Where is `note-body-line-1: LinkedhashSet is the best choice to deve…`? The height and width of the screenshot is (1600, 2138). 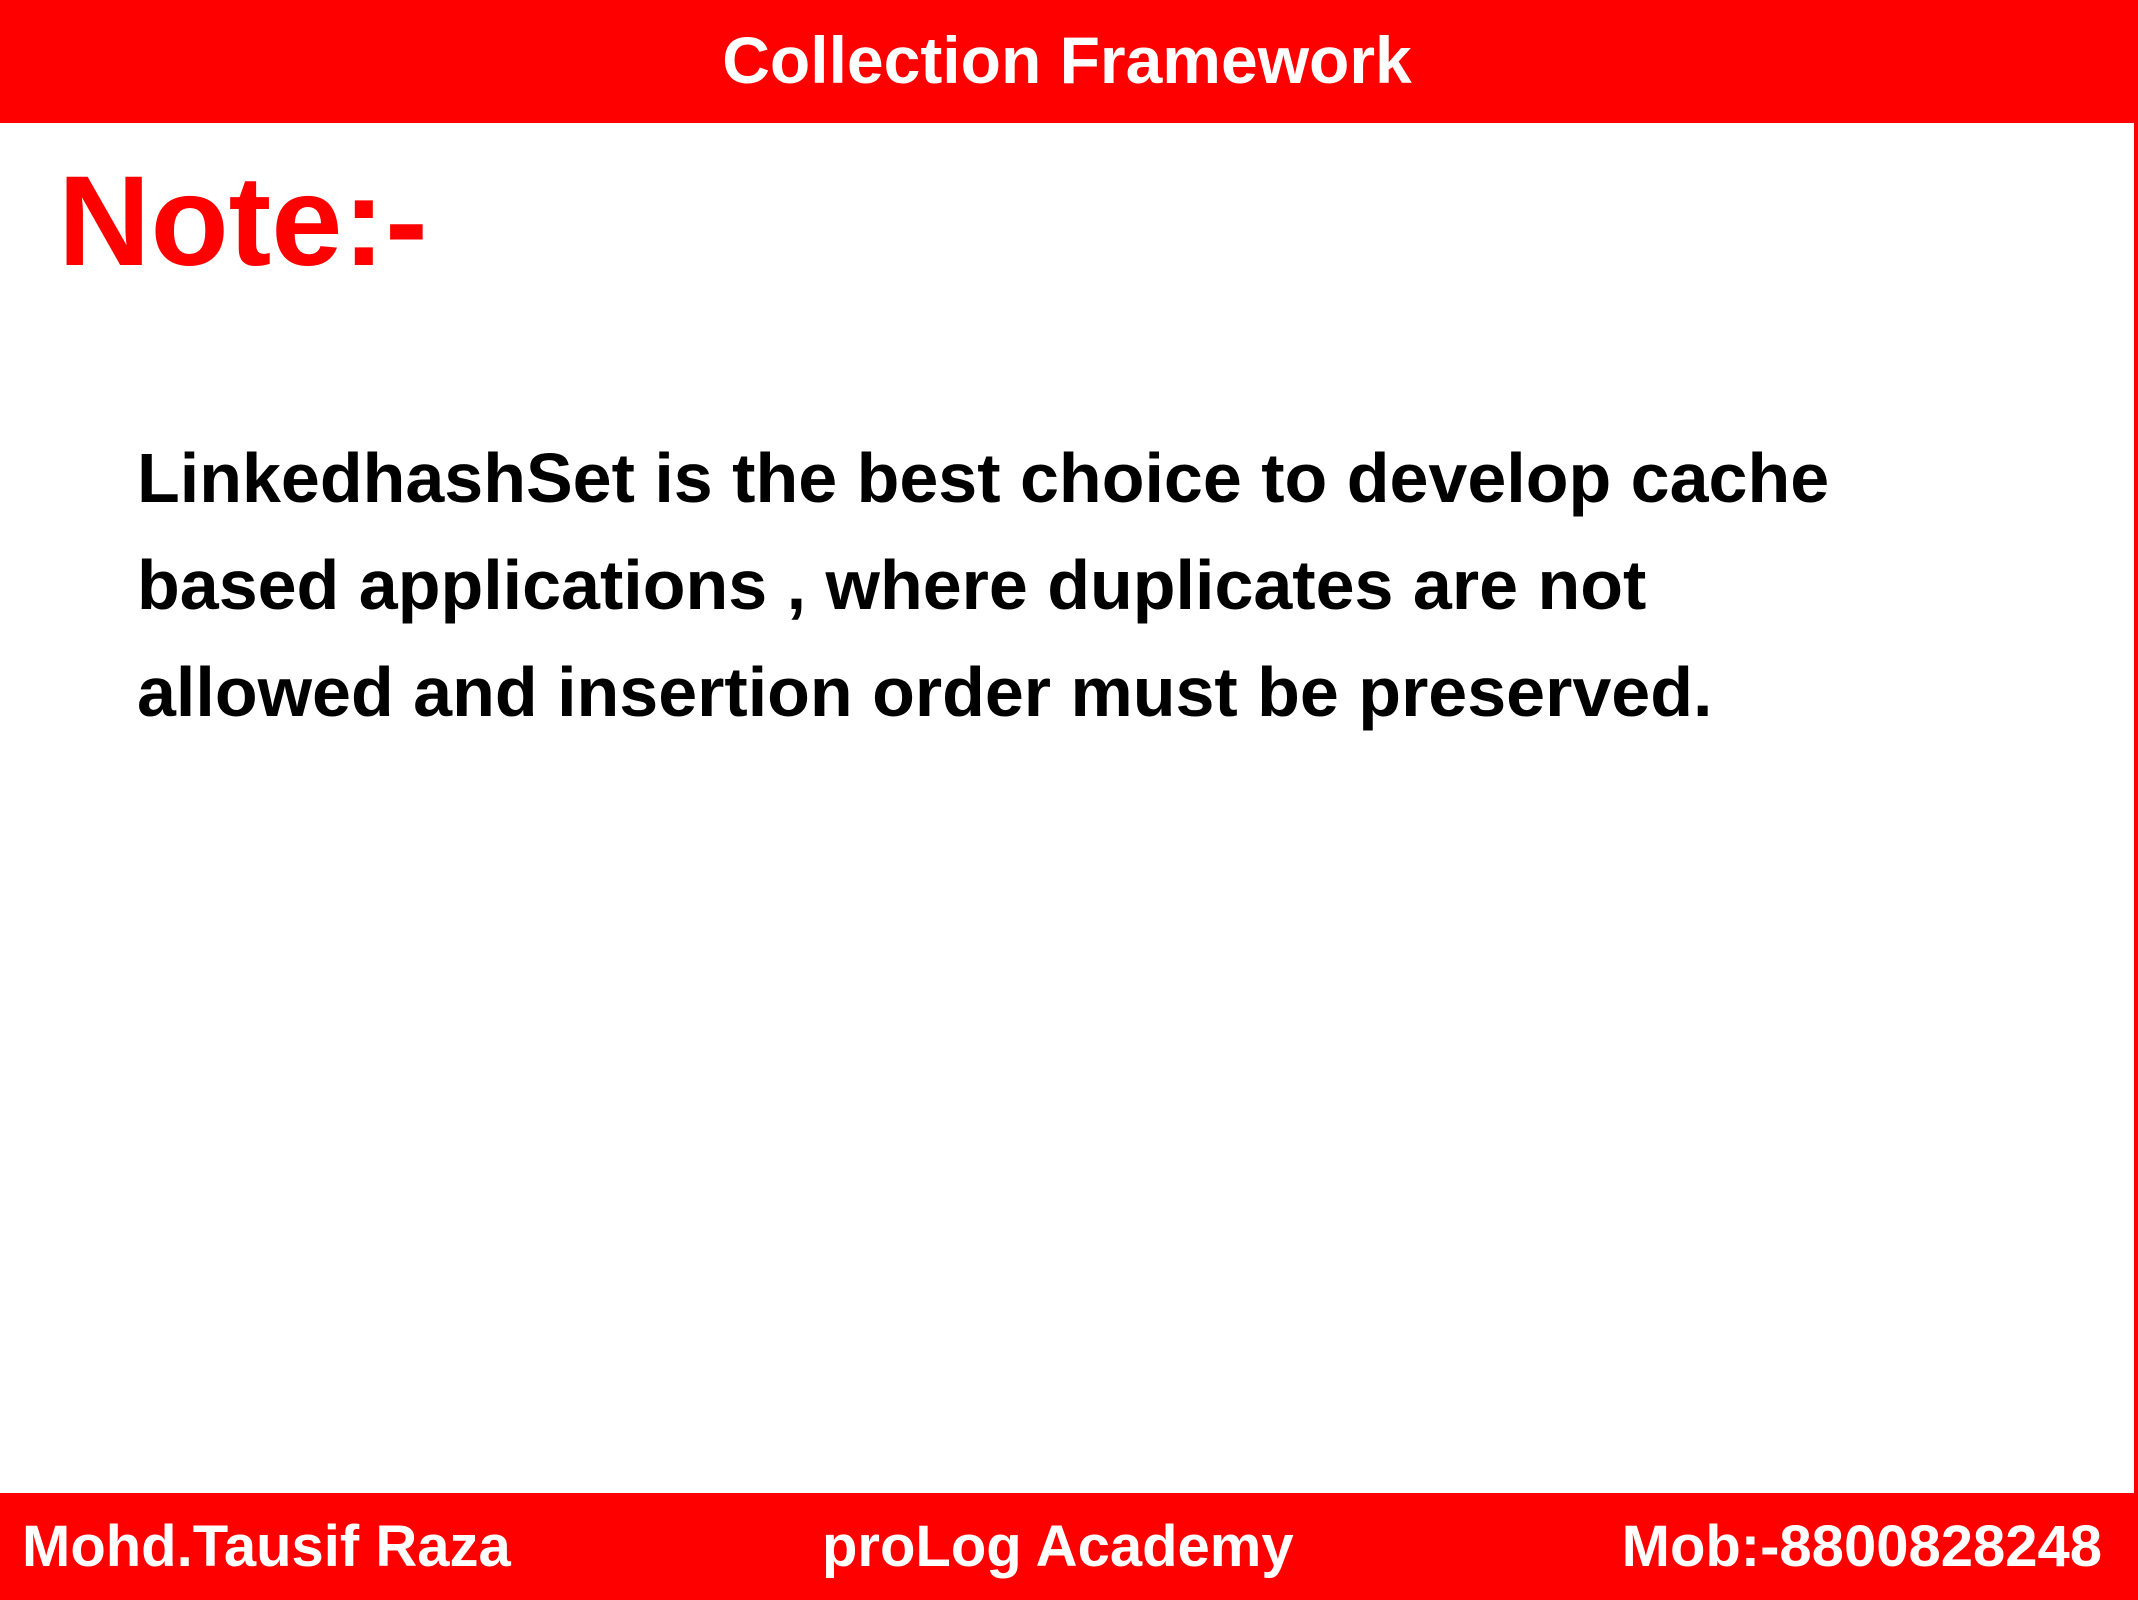 note-body-line-1: LinkedhashSet is the best choice to deve… is located at coordinates (983, 478).